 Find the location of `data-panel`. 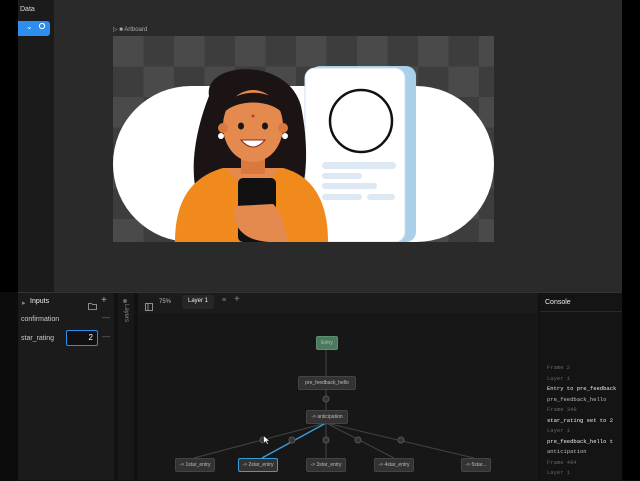

data-panel is located at coordinates (36, 146).